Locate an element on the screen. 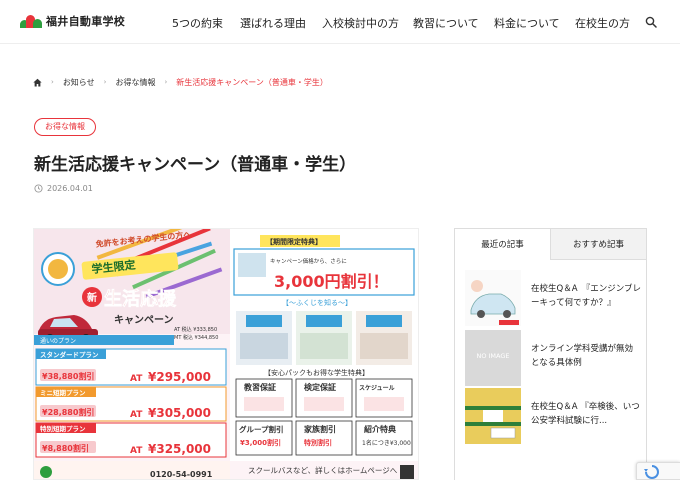 The width and height of the screenshot is (680, 480). flyer-anshin-pack: 【安心パックもお得な学生特典】 is located at coordinates (316, 372).